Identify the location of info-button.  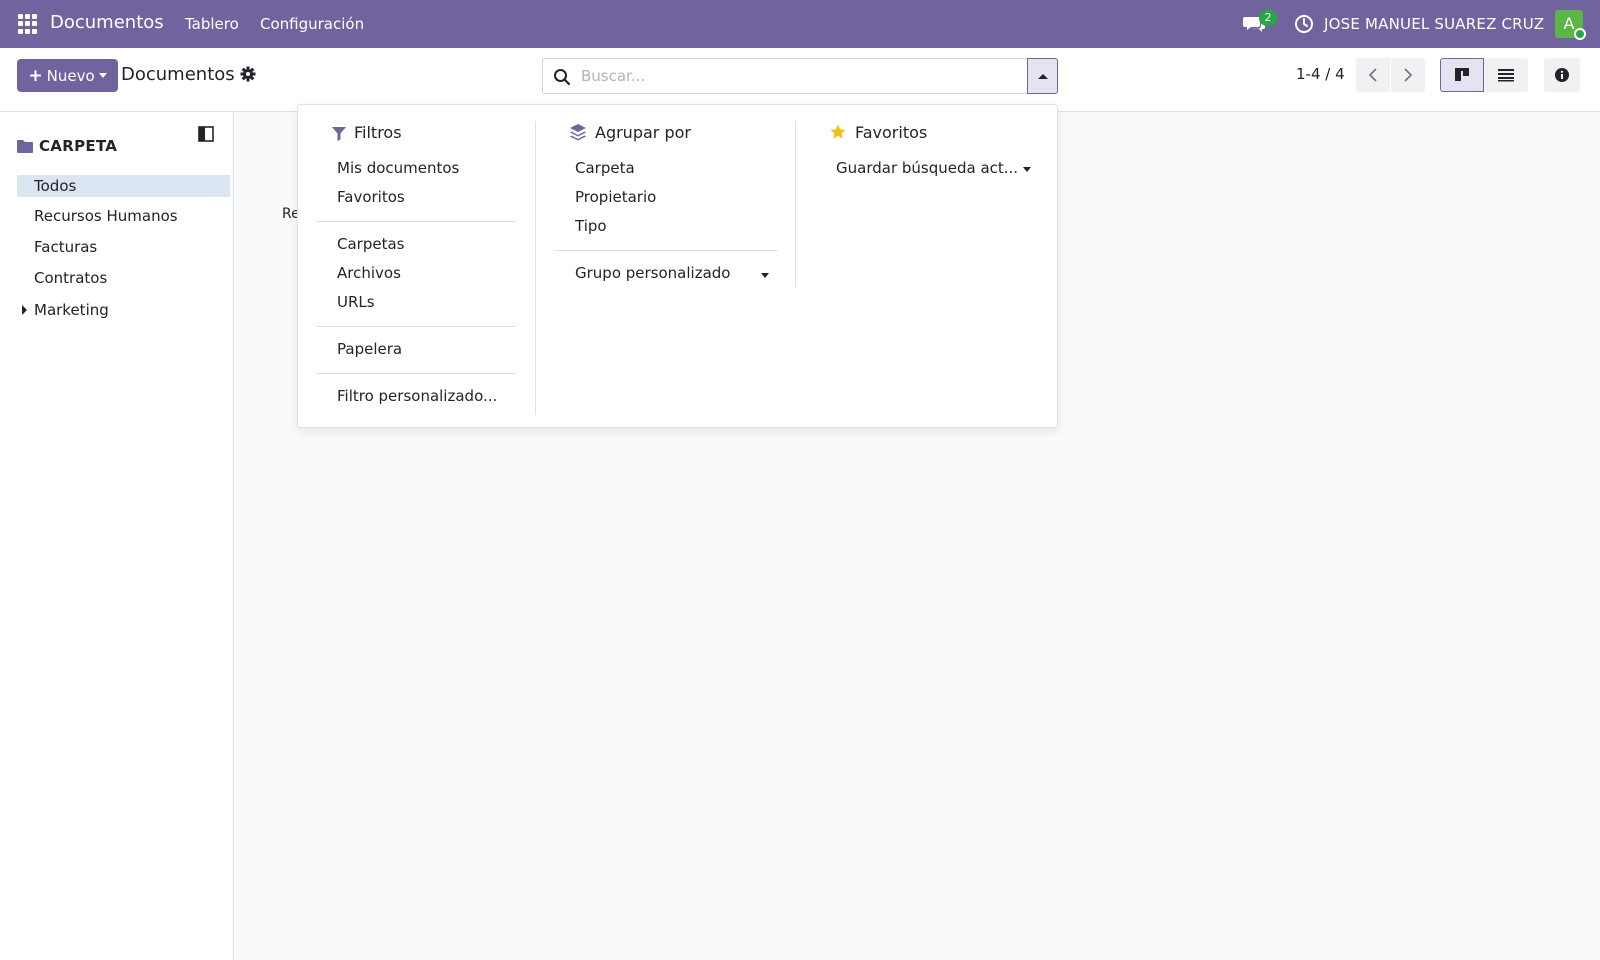
(1562, 75).